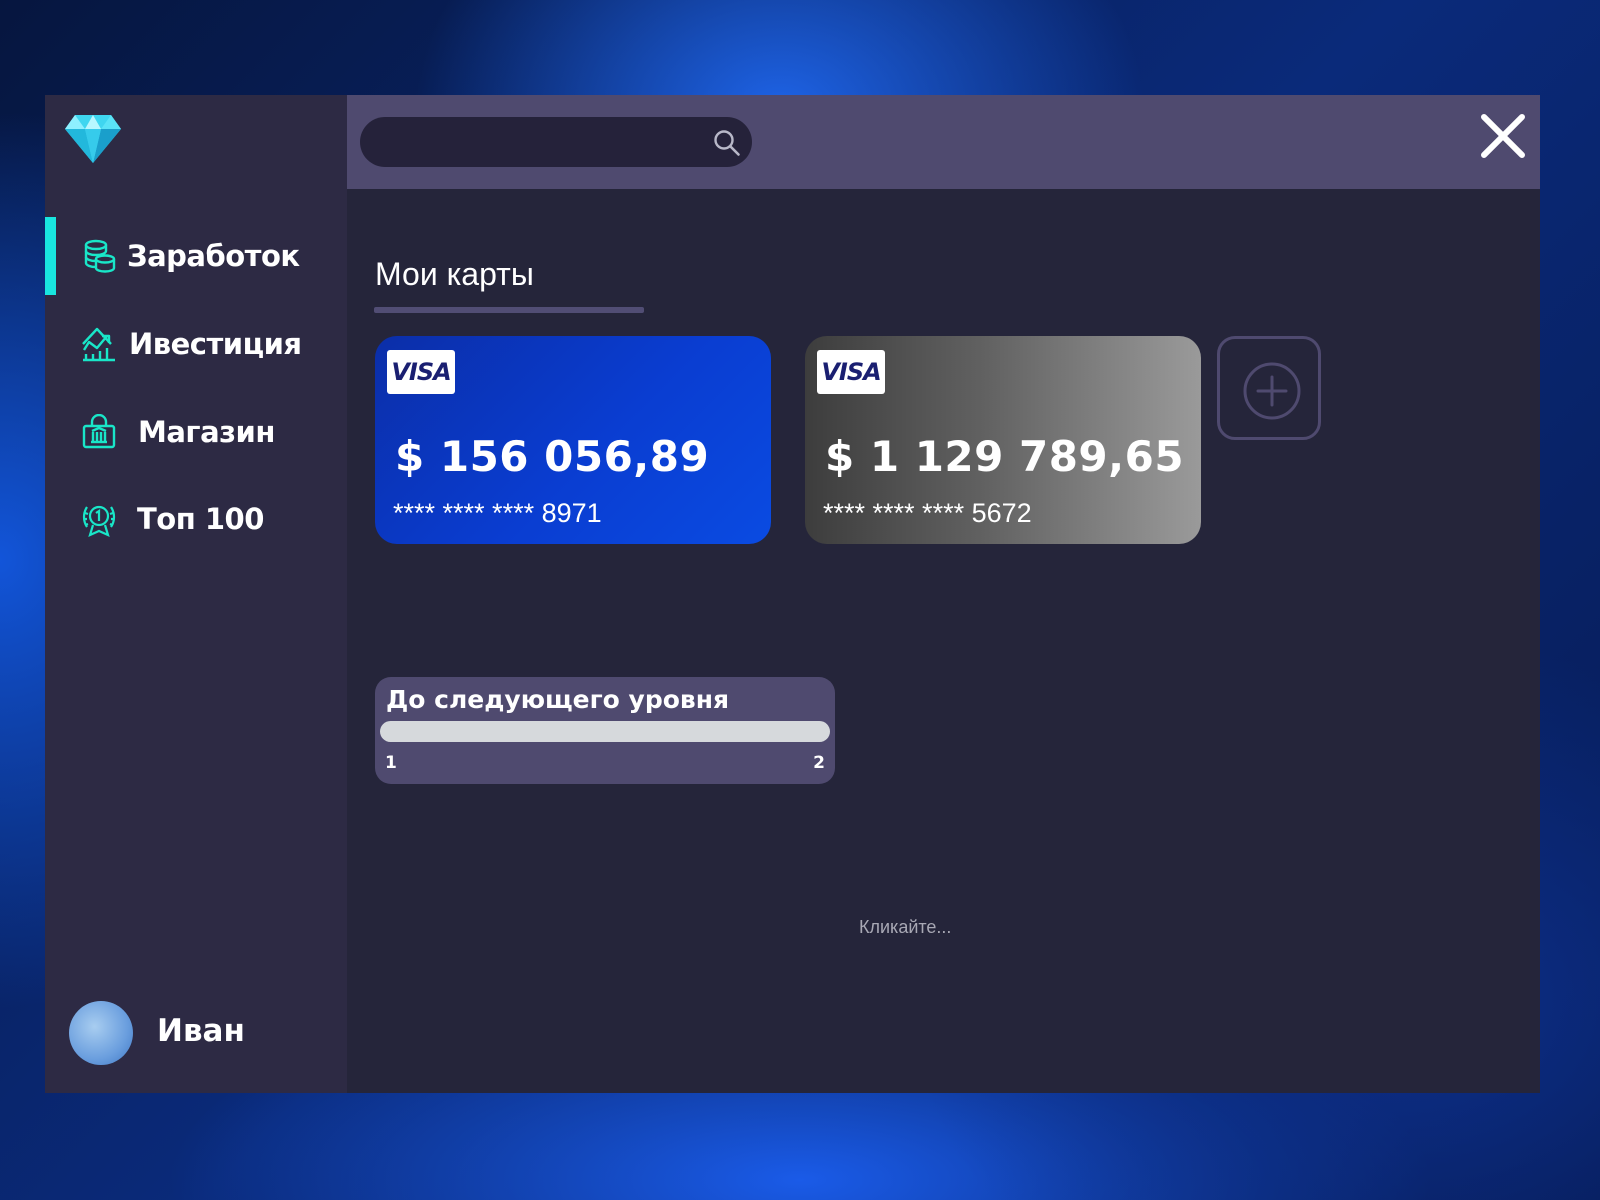 The height and width of the screenshot is (1200, 1600). I want to click on bank-card: VISA $ 1 129 789,65 **** **** **** 5672, so click(1003, 440).